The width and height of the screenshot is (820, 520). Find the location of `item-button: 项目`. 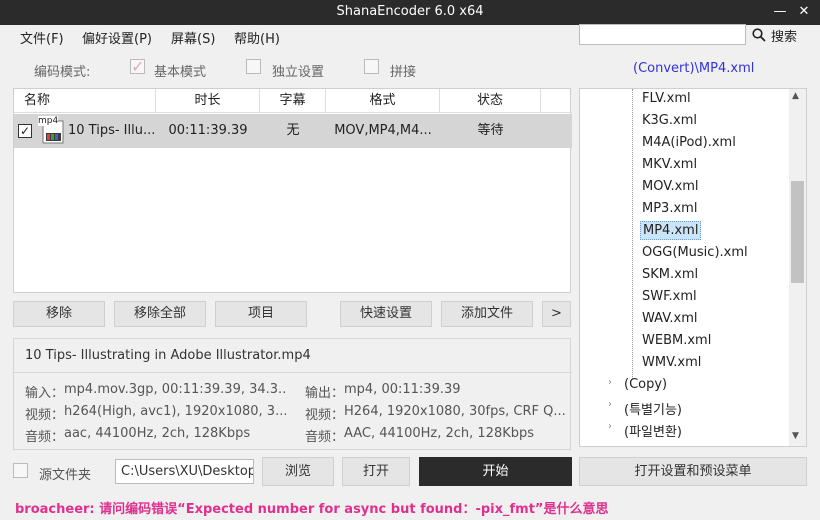

item-button: 项目 is located at coordinates (261, 314).